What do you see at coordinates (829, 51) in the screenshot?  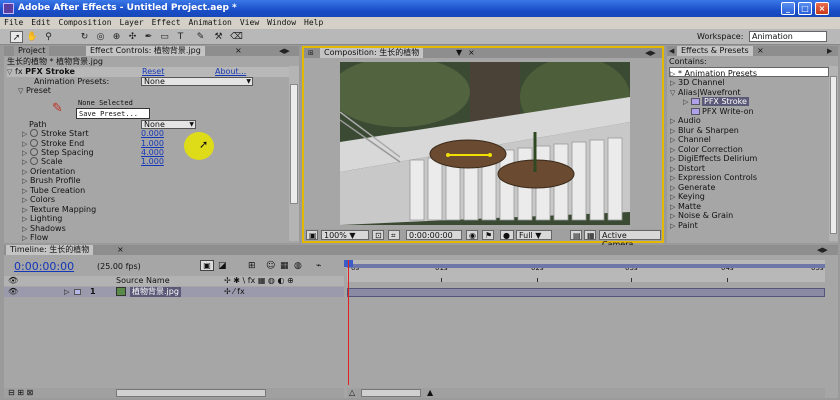 I see `panel-arrow-icon: ▶` at bounding box center [829, 51].